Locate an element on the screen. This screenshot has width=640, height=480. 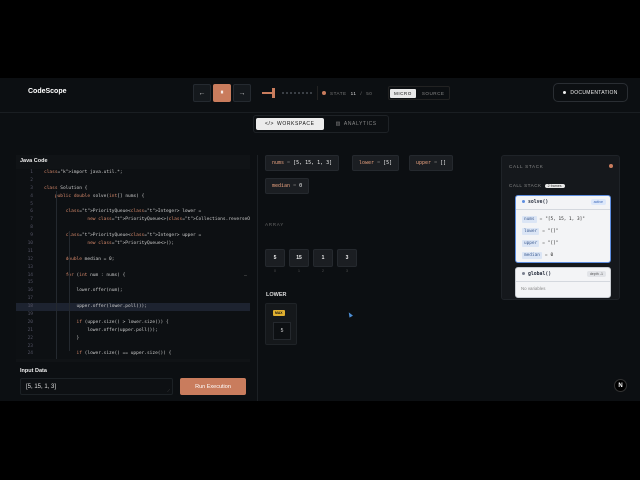
panel-divider is located at coordinates (257, 278).